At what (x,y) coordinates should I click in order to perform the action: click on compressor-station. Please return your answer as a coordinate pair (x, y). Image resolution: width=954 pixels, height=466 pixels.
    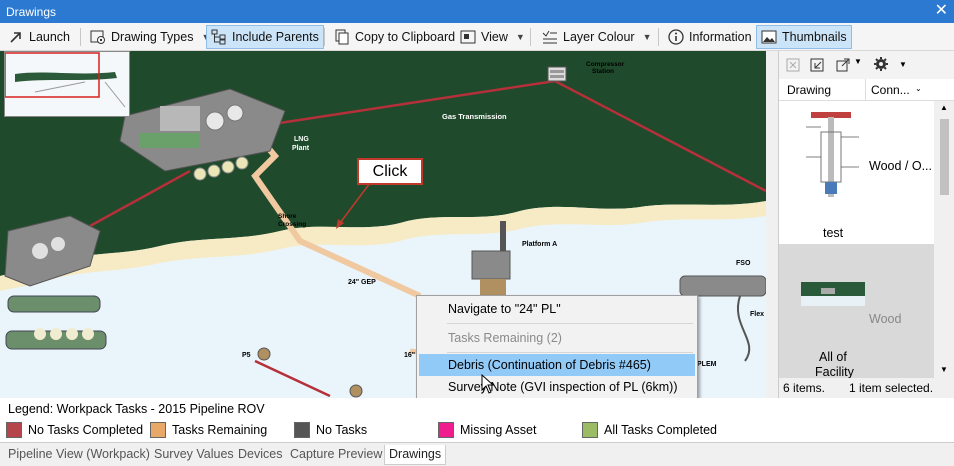
    Looking at the image, I should click on (557, 74).